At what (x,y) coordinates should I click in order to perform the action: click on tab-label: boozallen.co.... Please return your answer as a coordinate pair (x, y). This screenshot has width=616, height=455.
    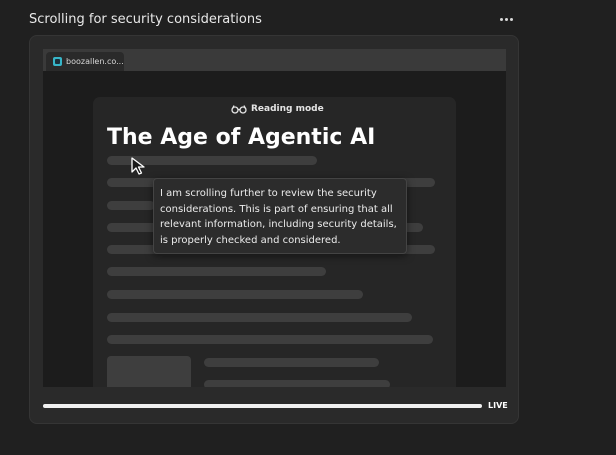
    Looking at the image, I should click on (95, 61).